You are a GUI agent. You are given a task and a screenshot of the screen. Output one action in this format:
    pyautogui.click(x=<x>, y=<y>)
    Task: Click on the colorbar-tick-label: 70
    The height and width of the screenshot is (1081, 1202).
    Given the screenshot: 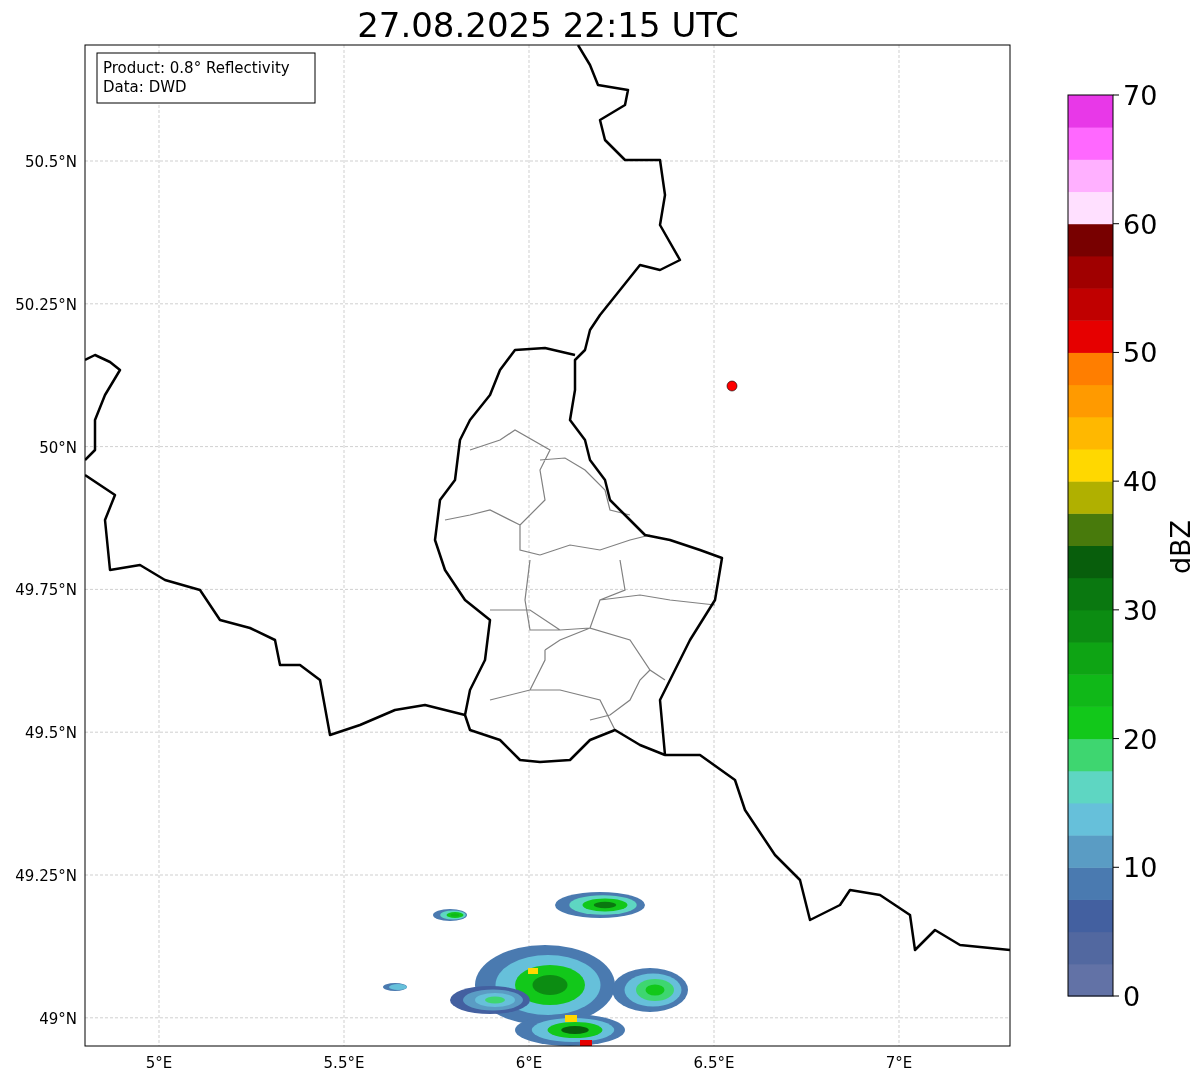 What is the action you would take?
    pyautogui.click(x=1140, y=95)
    